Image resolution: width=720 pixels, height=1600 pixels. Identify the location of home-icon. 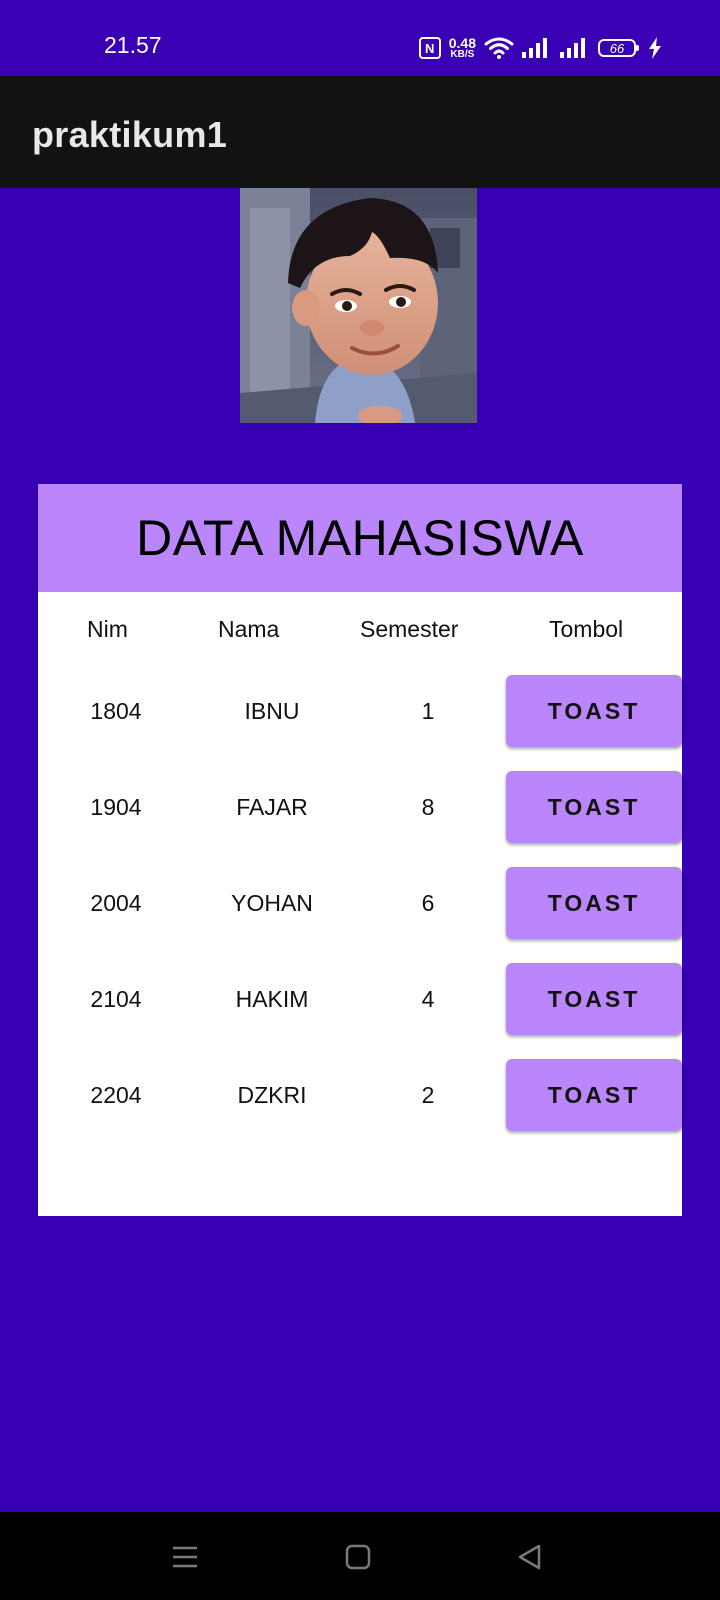
(358, 1557).